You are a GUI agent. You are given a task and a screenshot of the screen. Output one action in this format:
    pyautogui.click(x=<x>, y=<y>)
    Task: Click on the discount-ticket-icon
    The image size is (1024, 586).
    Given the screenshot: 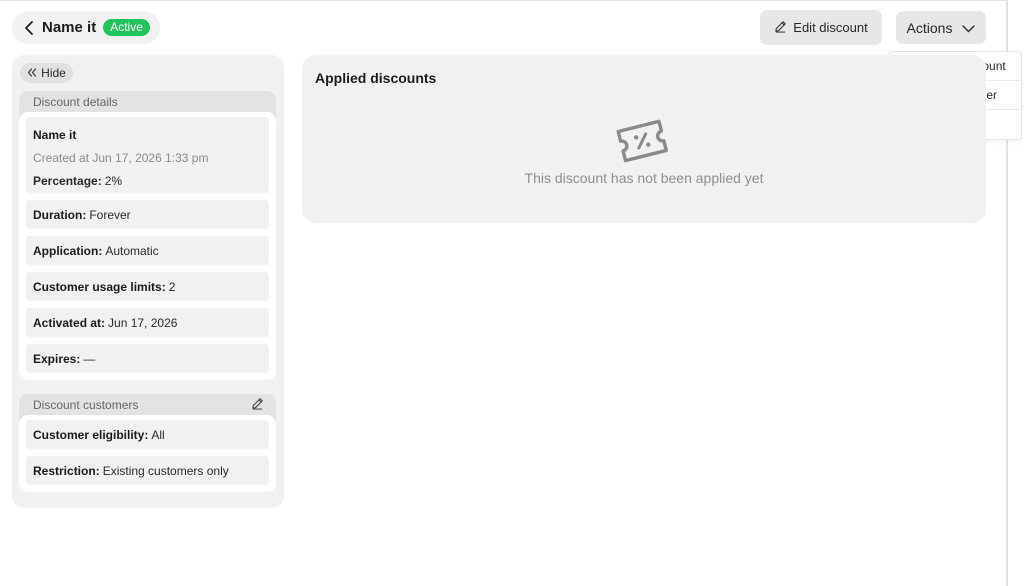 What is the action you would take?
    pyautogui.click(x=642, y=140)
    